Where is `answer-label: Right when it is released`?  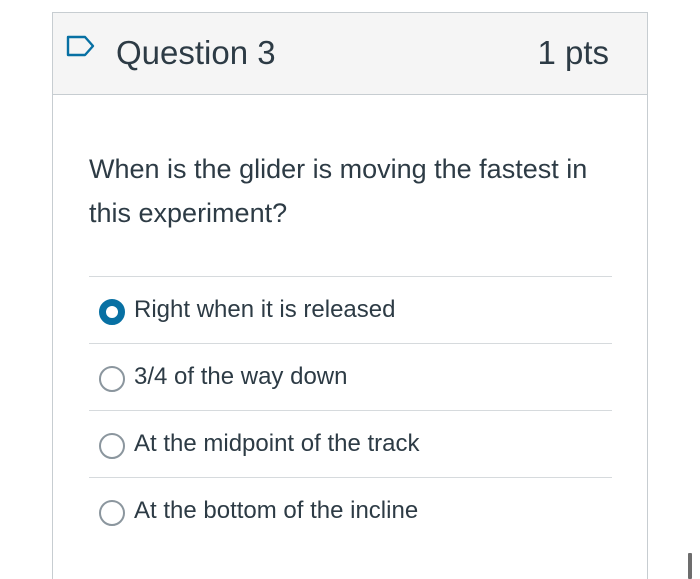
answer-label: Right when it is released is located at coordinates (264, 310).